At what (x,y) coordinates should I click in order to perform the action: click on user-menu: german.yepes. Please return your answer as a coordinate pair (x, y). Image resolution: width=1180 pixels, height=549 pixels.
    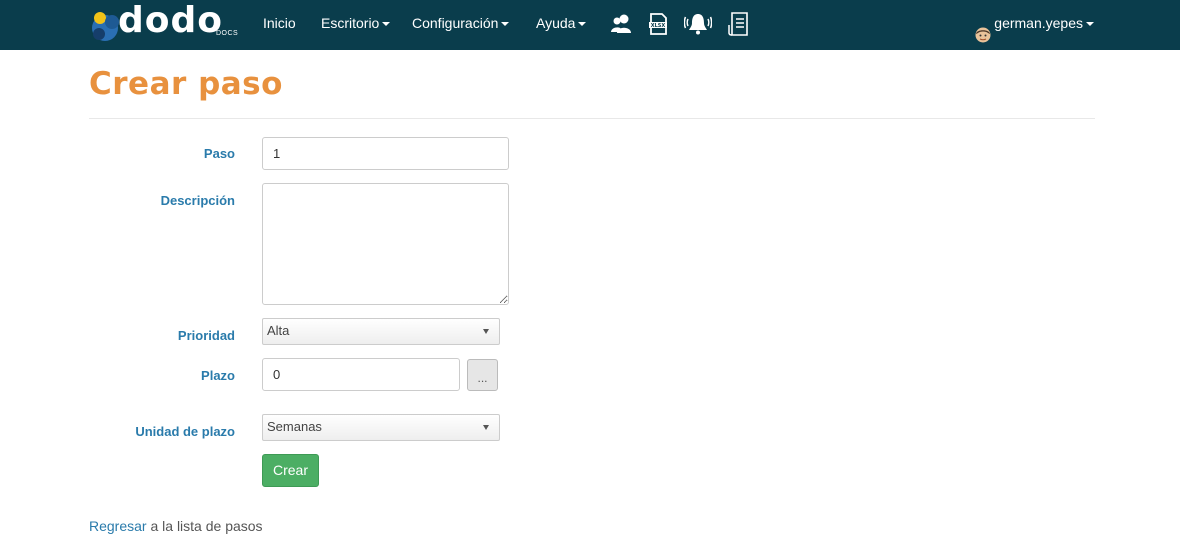
    Looking at the image, I should click on (1034, 25).